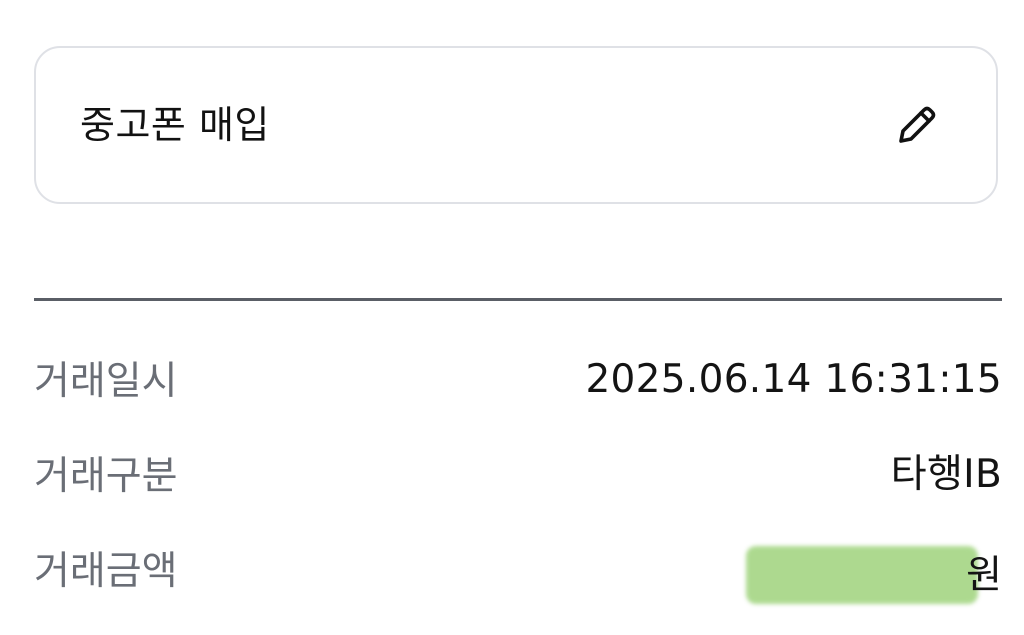 The image size is (1024, 635). What do you see at coordinates (175, 125) in the screenshot?
I see `memo-text: 중고폰 매입` at bounding box center [175, 125].